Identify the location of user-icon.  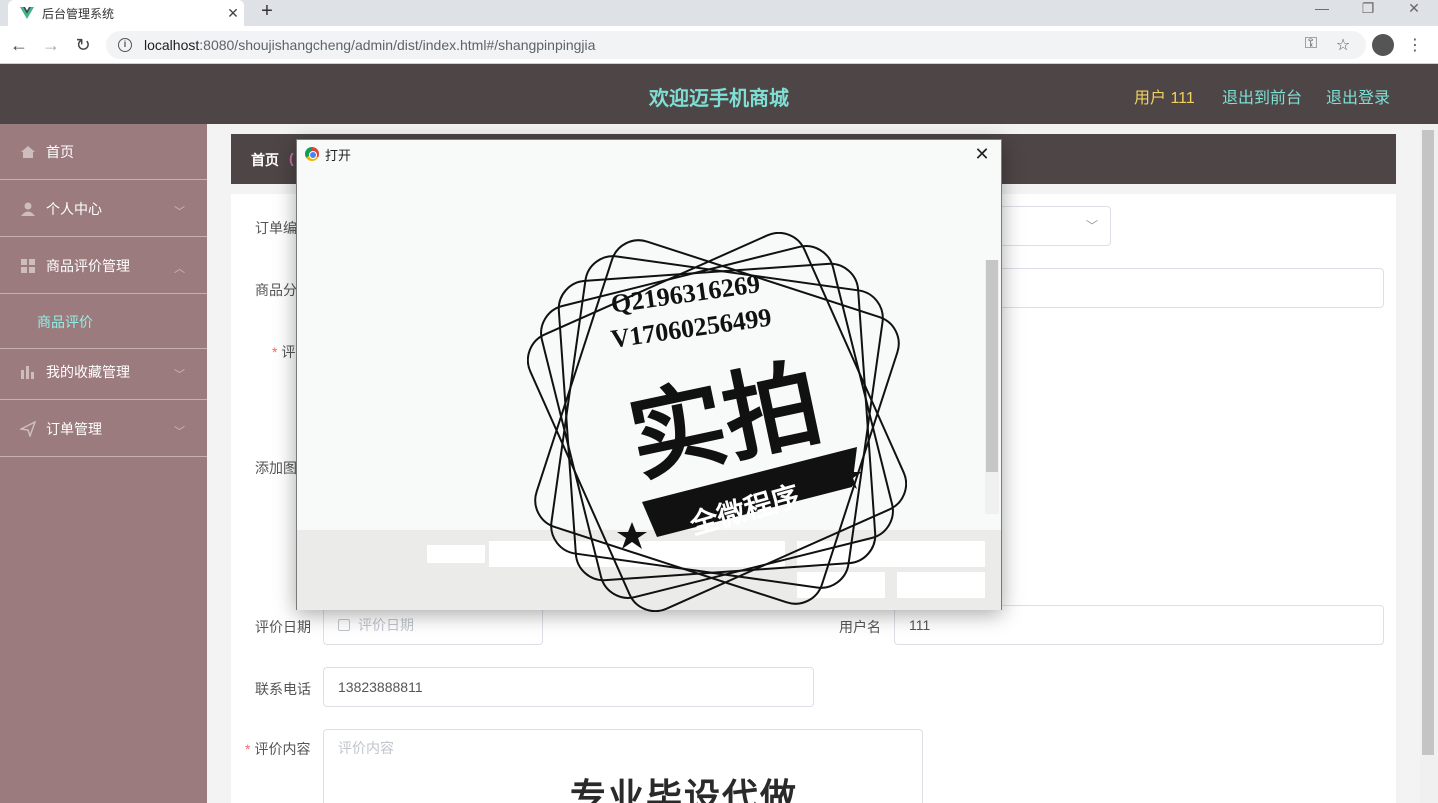
(28, 209).